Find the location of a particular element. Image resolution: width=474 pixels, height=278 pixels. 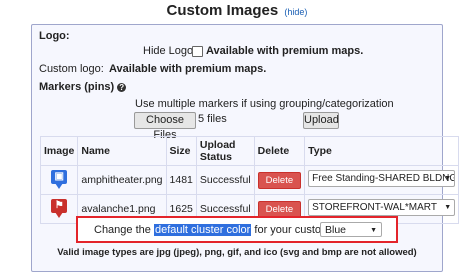

type-cell: Free Standing-SHARED BLDNG ▼ is located at coordinates (382, 180).